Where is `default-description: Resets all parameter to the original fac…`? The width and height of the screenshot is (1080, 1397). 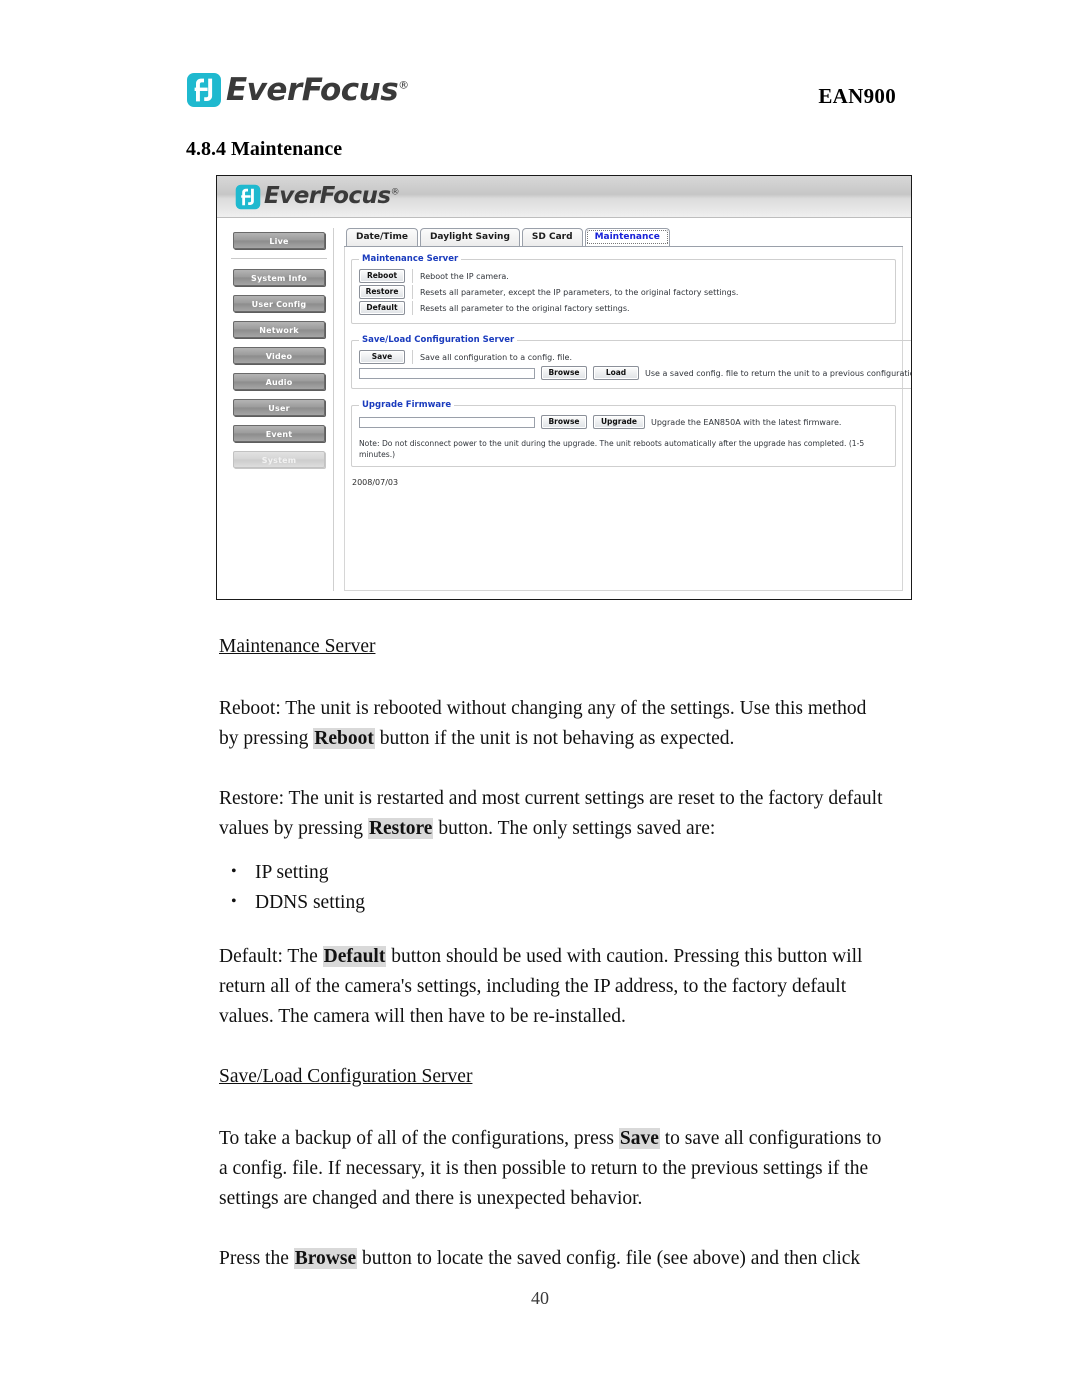
default-description: Resets all parameter to the original fac… is located at coordinates (525, 308).